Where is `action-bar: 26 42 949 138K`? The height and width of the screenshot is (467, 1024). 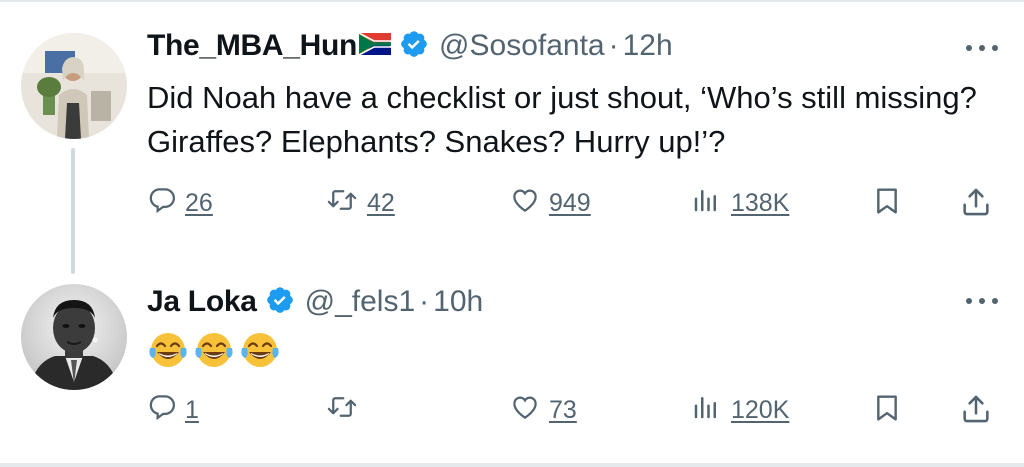 action-bar: 26 42 949 138K is located at coordinates (577, 205).